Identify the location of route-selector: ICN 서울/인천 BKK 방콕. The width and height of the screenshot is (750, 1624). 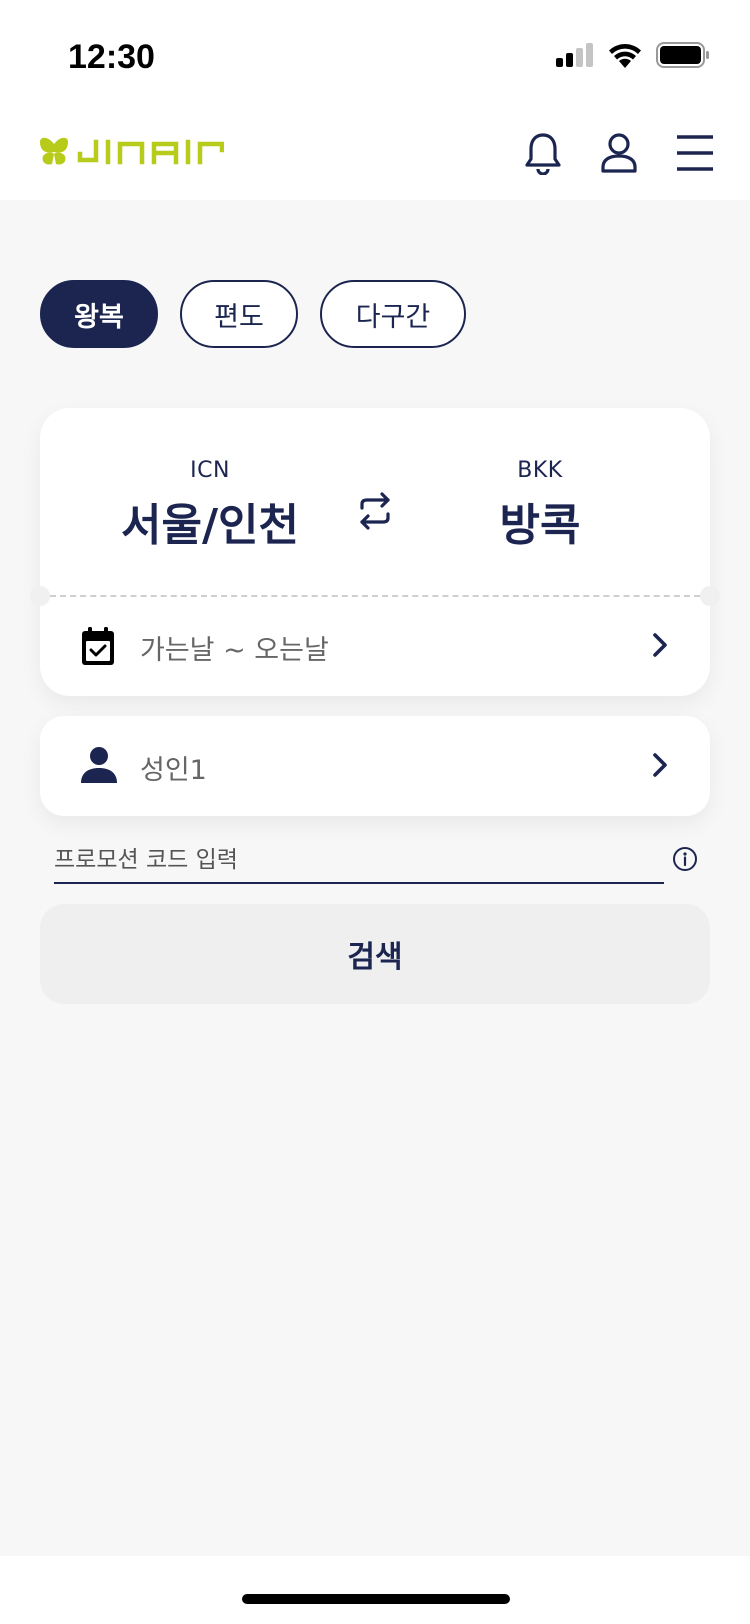
(375, 502).